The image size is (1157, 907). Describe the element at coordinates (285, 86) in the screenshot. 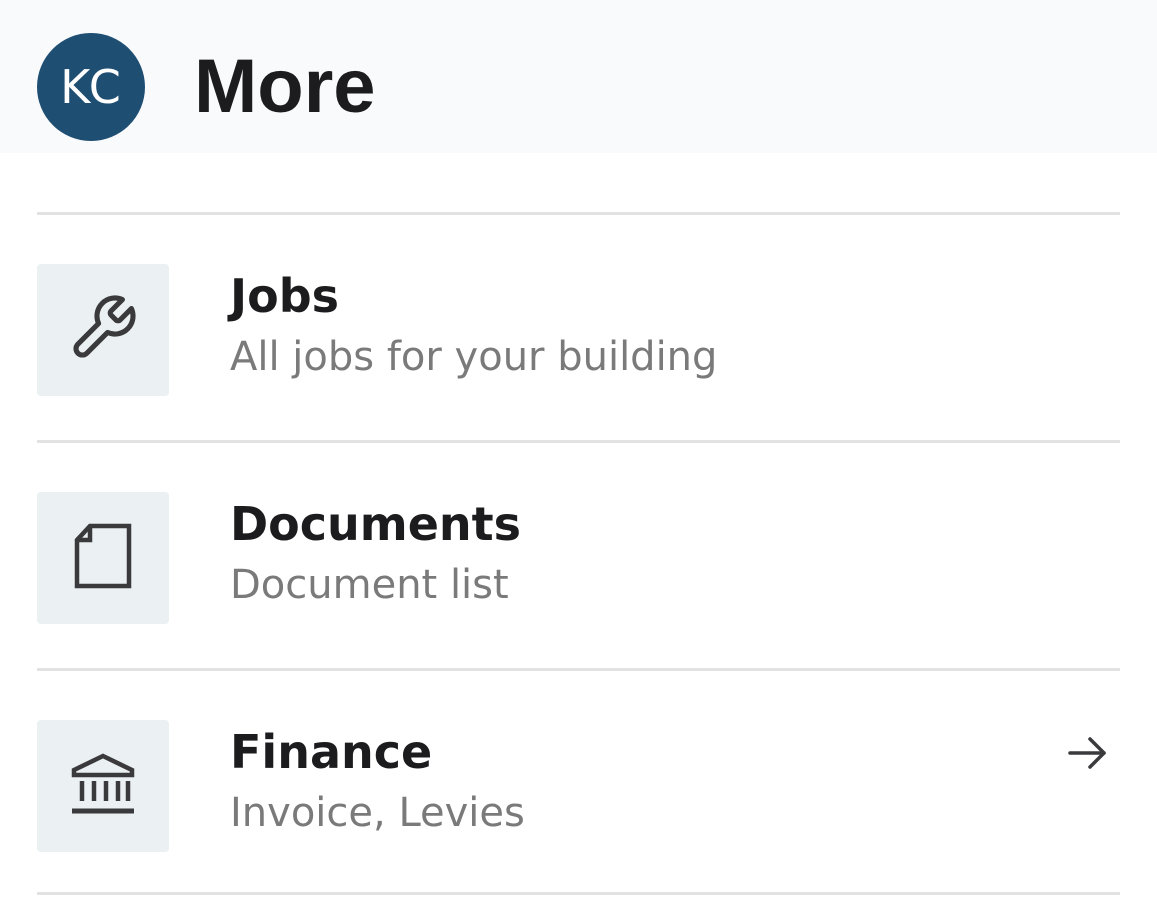

I see `page-title: More` at that location.